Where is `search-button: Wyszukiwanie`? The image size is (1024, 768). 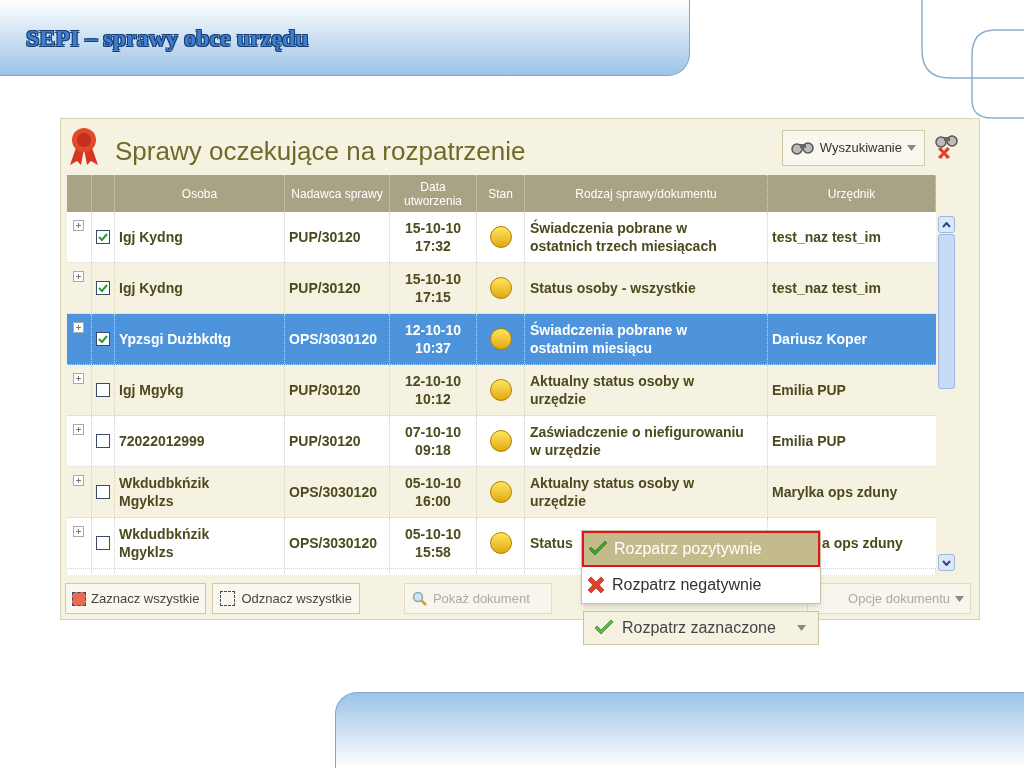
search-button: Wyszukiwanie is located at coordinates (853, 148).